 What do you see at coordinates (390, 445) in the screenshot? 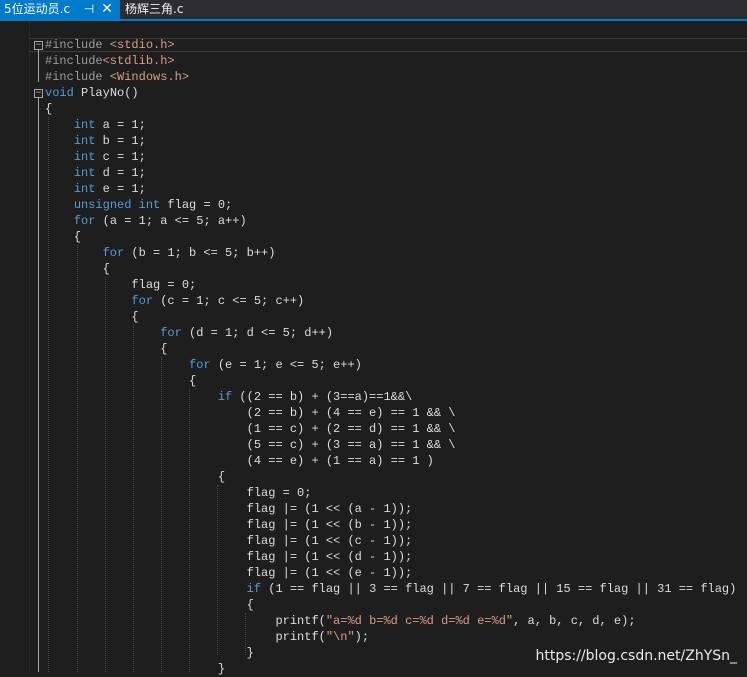
I see `code-line: (5 == c) + (3 == a) == 1 && \` at bounding box center [390, 445].